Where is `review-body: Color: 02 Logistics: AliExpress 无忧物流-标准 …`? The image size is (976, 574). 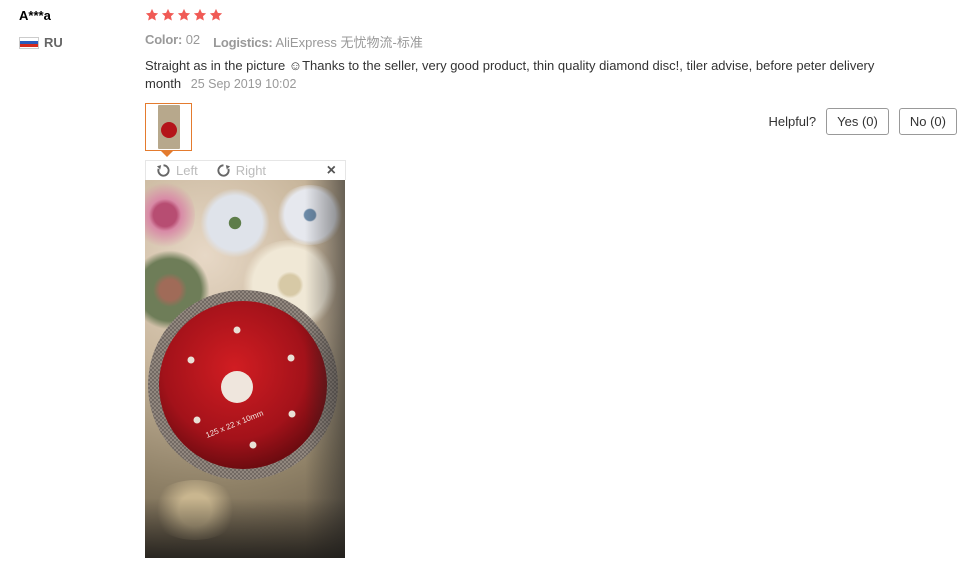
review-body: Color: 02 Logistics: AliExpress 无忧物流-标准 … is located at coordinates (555, 50).